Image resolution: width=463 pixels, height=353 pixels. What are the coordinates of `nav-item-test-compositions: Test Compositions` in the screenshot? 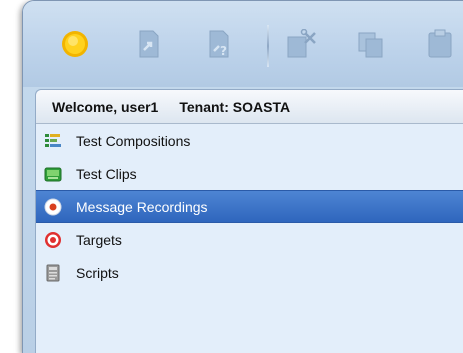 It's located at (249, 140).